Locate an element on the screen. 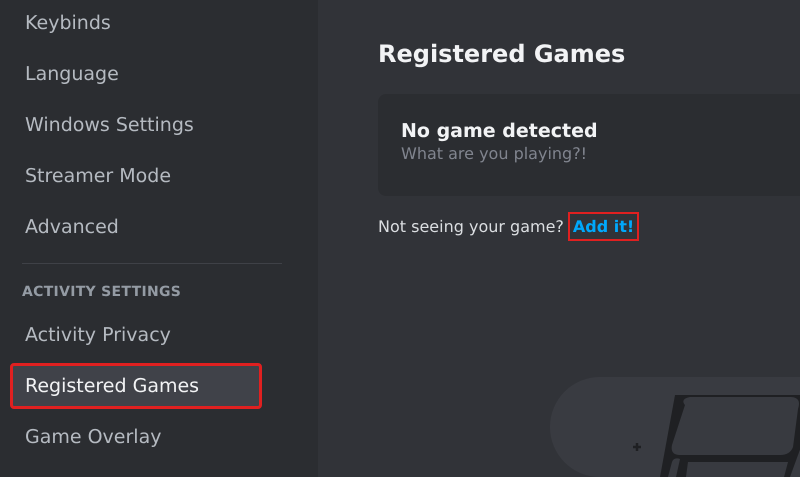 The image size is (800, 477). sidebar-item: Game Overlay is located at coordinates (153, 437).